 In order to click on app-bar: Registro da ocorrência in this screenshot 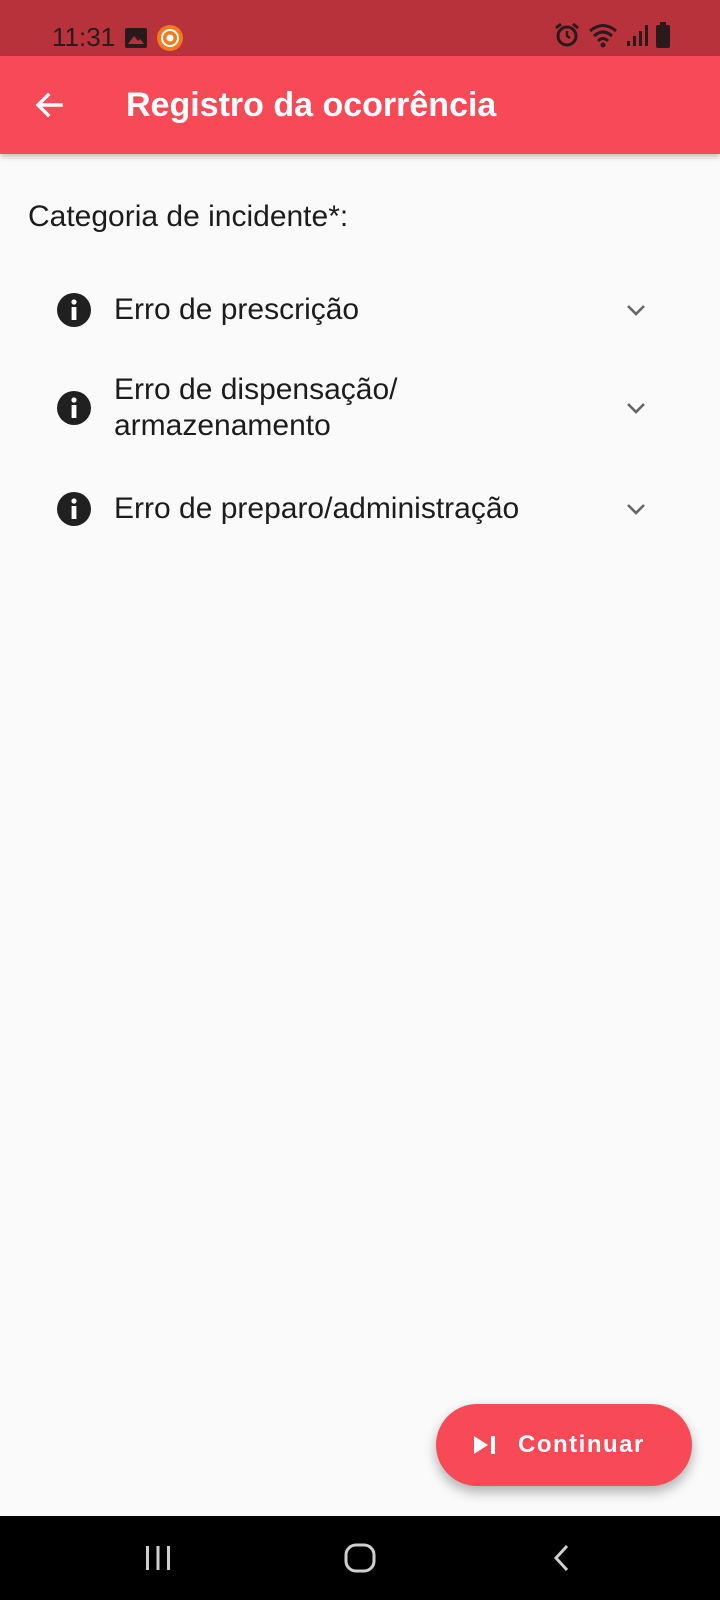, I will do `click(360, 105)`.